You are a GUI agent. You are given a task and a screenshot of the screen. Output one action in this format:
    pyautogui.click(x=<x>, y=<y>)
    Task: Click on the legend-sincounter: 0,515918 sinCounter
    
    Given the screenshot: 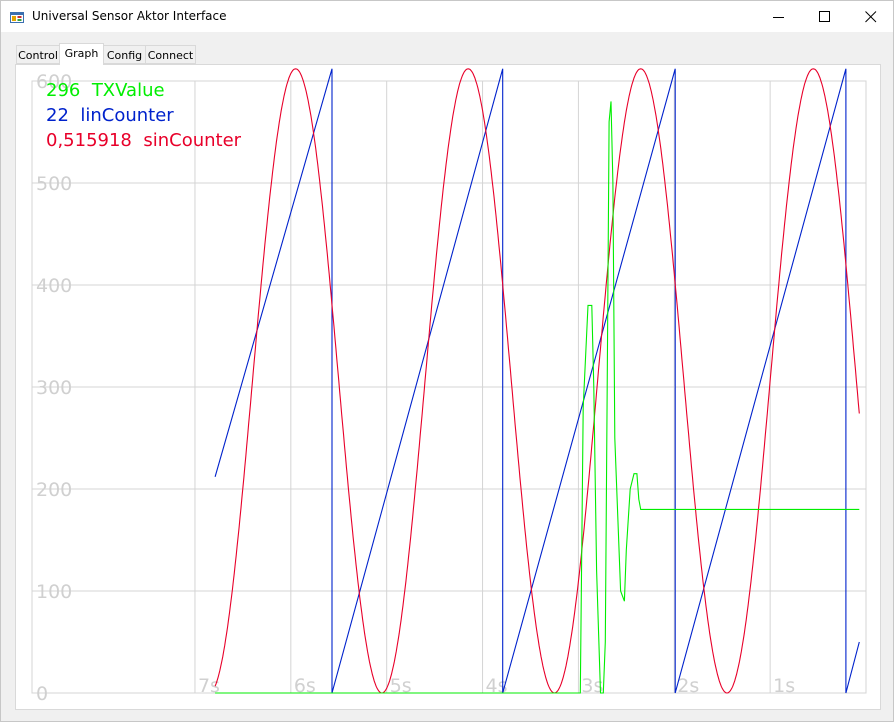 What is the action you would take?
    pyautogui.click(x=143, y=140)
    